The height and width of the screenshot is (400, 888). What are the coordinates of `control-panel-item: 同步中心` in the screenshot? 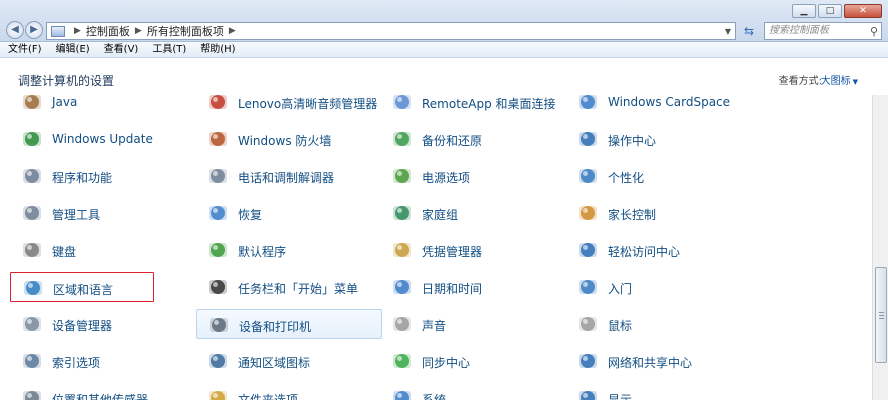 It's located at (465, 361).